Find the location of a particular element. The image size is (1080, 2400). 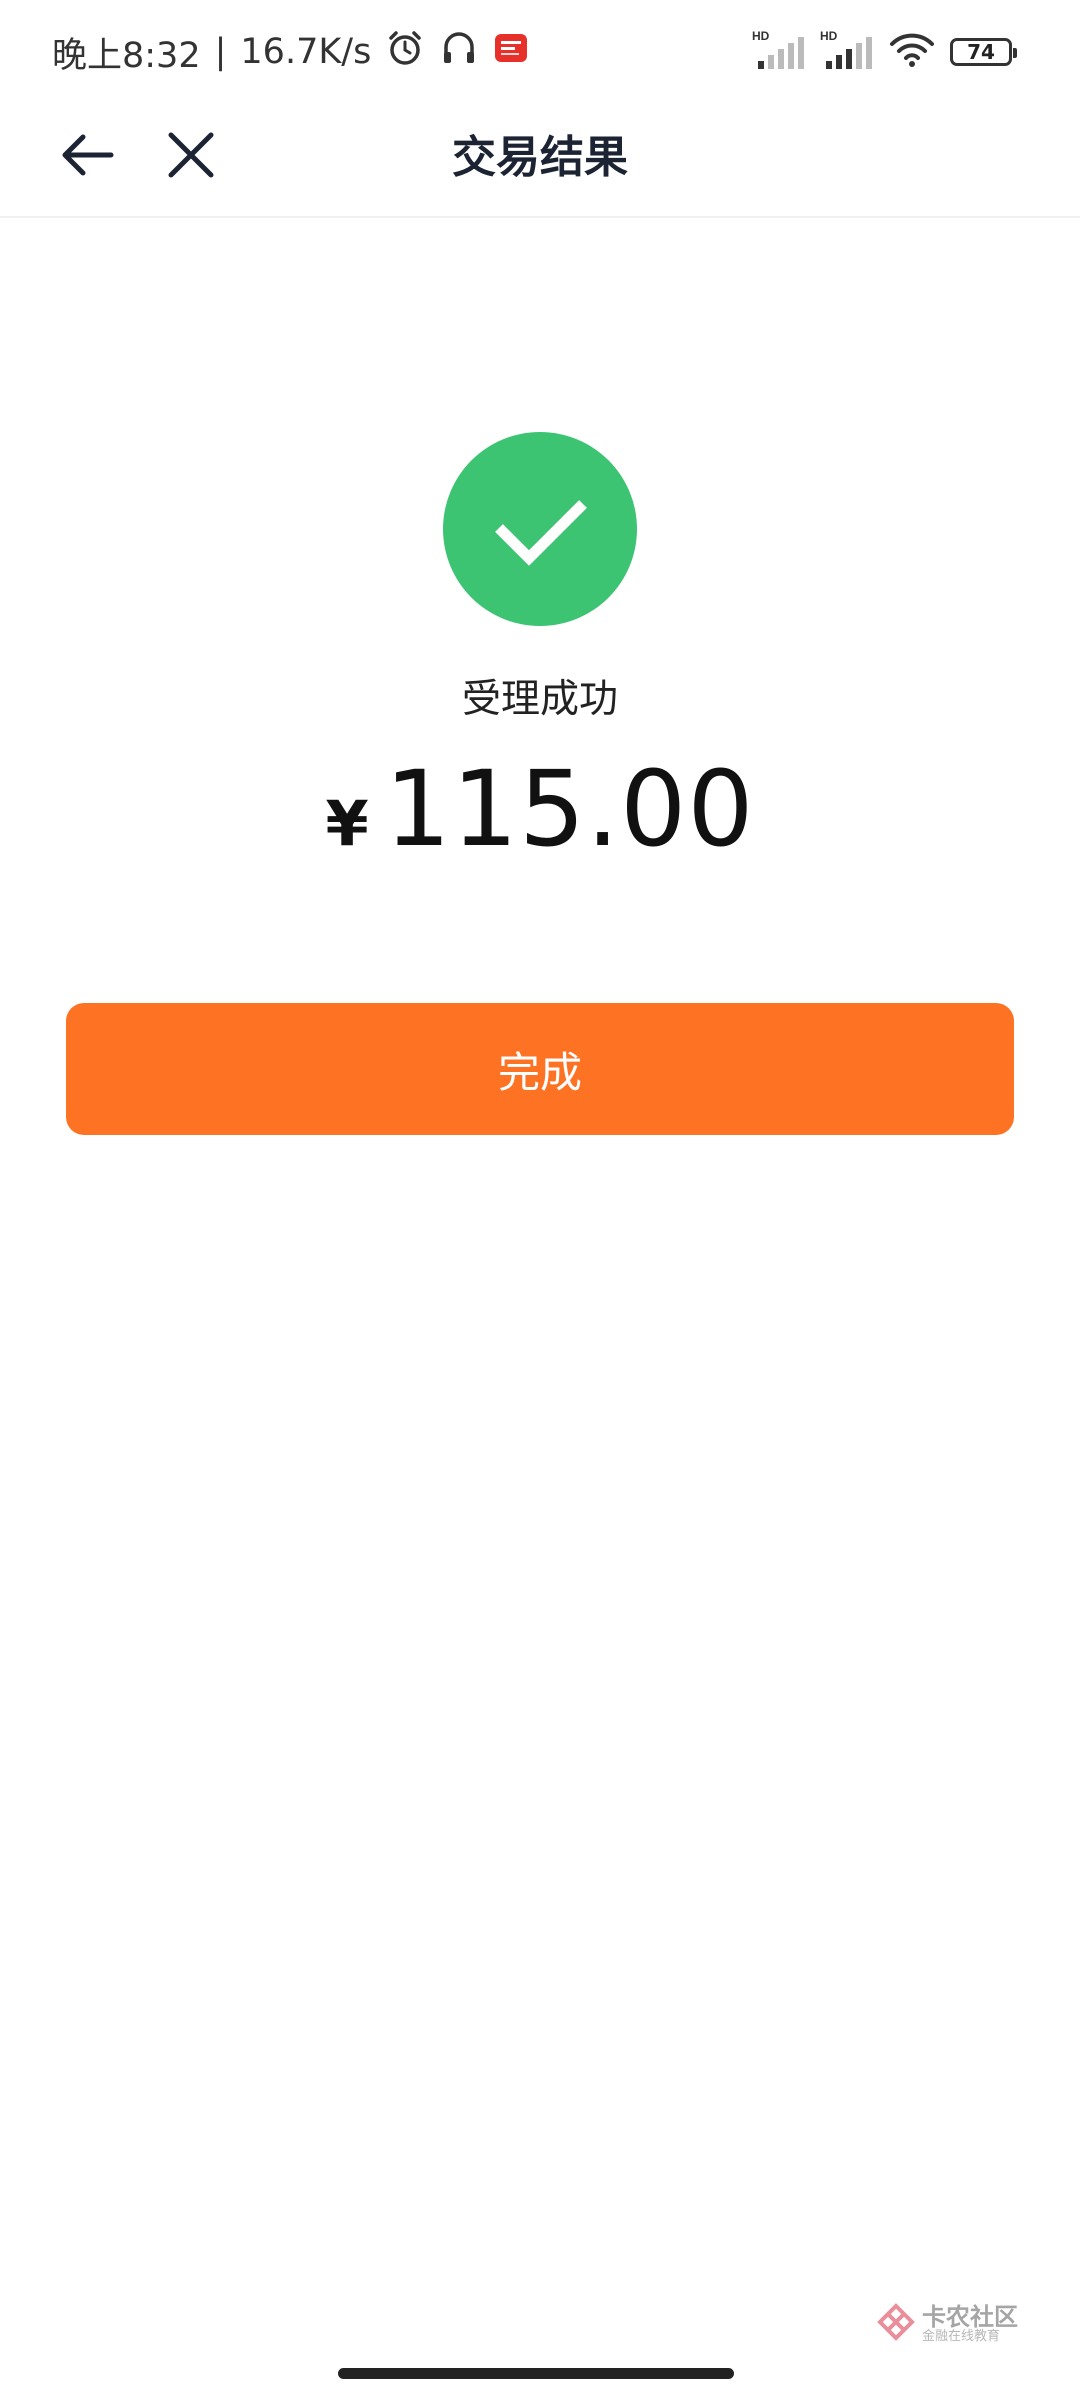

done-button: 完成 is located at coordinates (540, 1069).